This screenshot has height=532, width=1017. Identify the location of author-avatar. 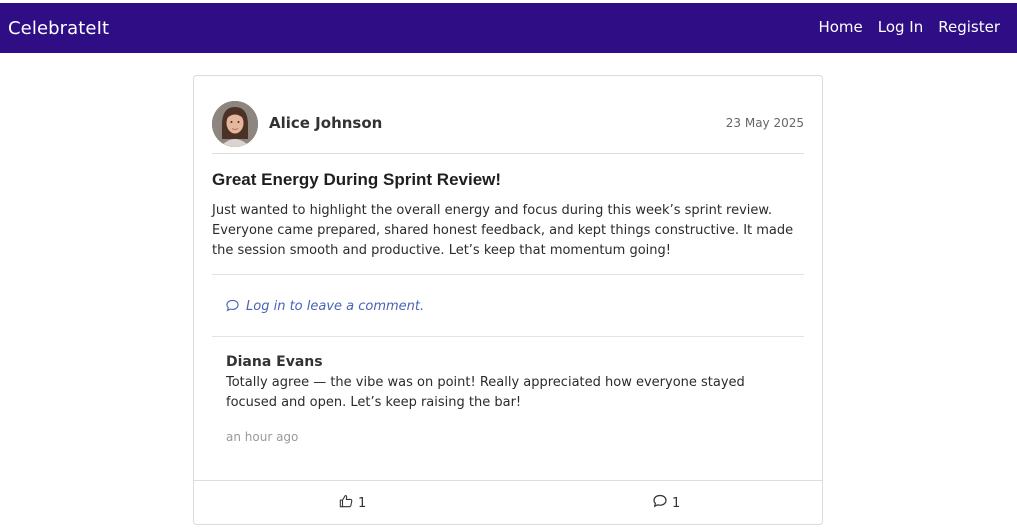
(235, 124).